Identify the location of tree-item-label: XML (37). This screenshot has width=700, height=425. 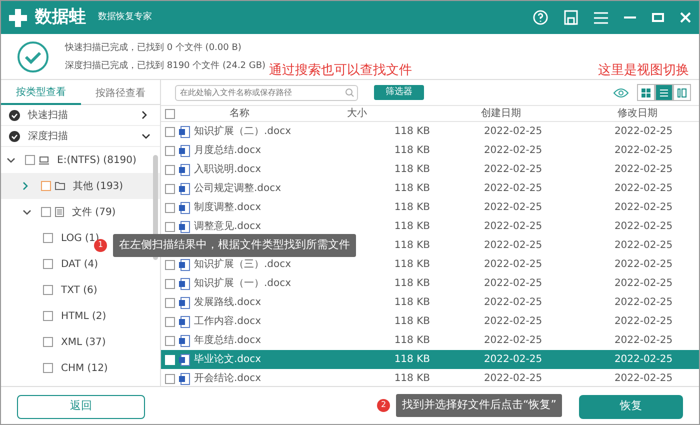
(83, 342).